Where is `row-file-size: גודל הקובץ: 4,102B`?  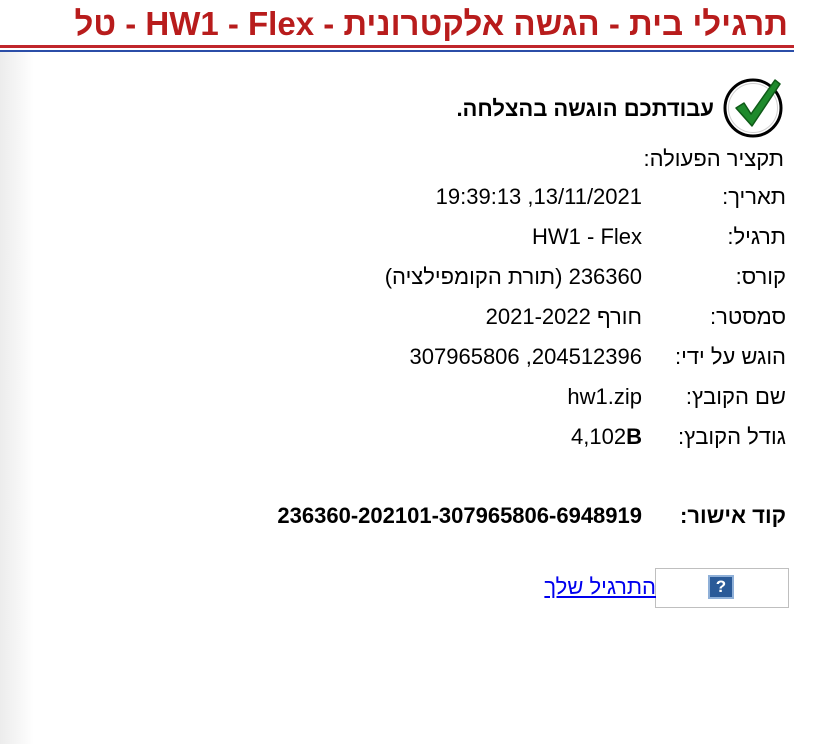
row-file-size: גודל הקובץ: 4,102B is located at coordinates (536, 440).